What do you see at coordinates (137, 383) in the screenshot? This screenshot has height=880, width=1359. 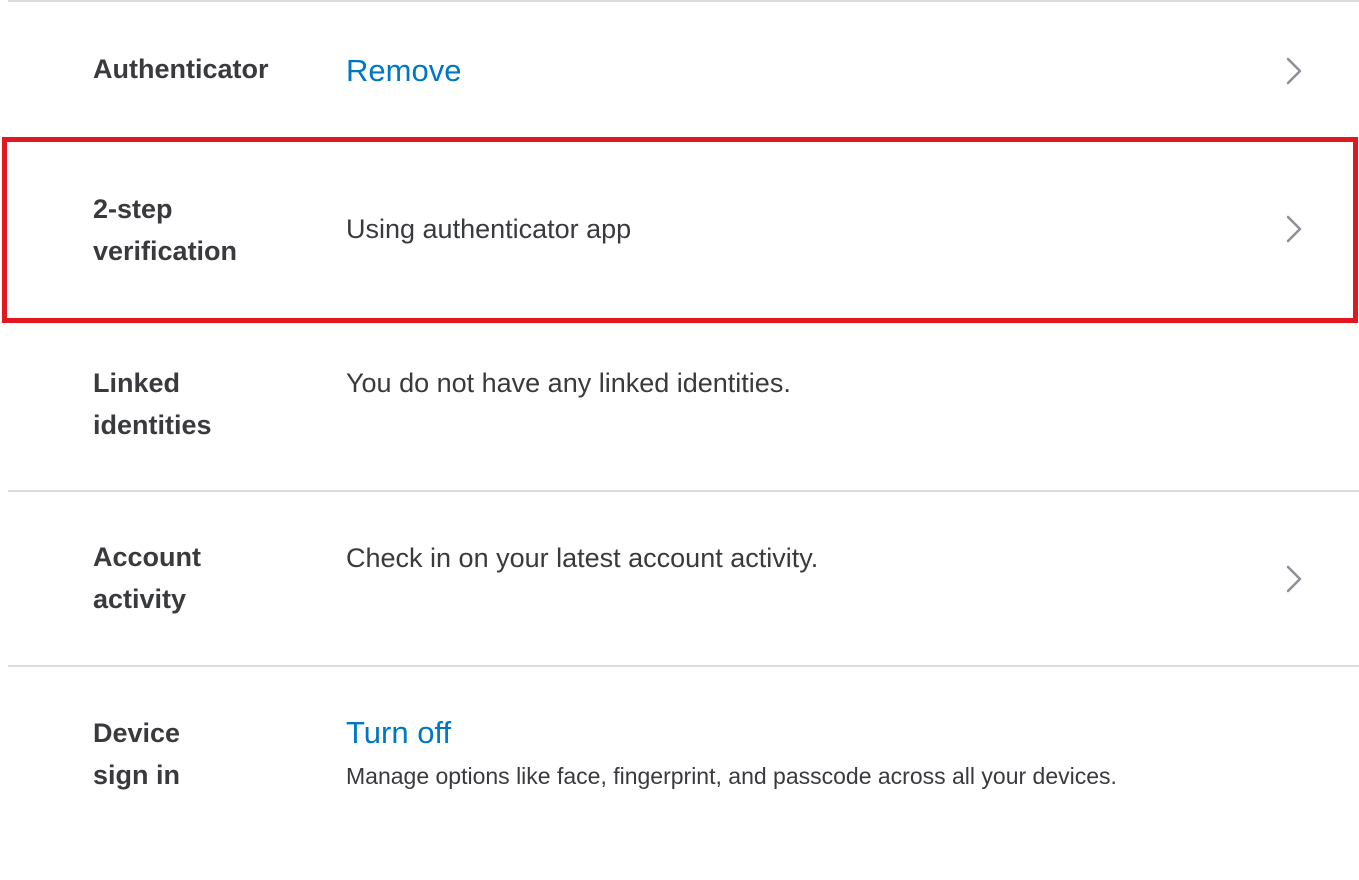 I see `label-line: Linked` at bounding box center [137, 383].